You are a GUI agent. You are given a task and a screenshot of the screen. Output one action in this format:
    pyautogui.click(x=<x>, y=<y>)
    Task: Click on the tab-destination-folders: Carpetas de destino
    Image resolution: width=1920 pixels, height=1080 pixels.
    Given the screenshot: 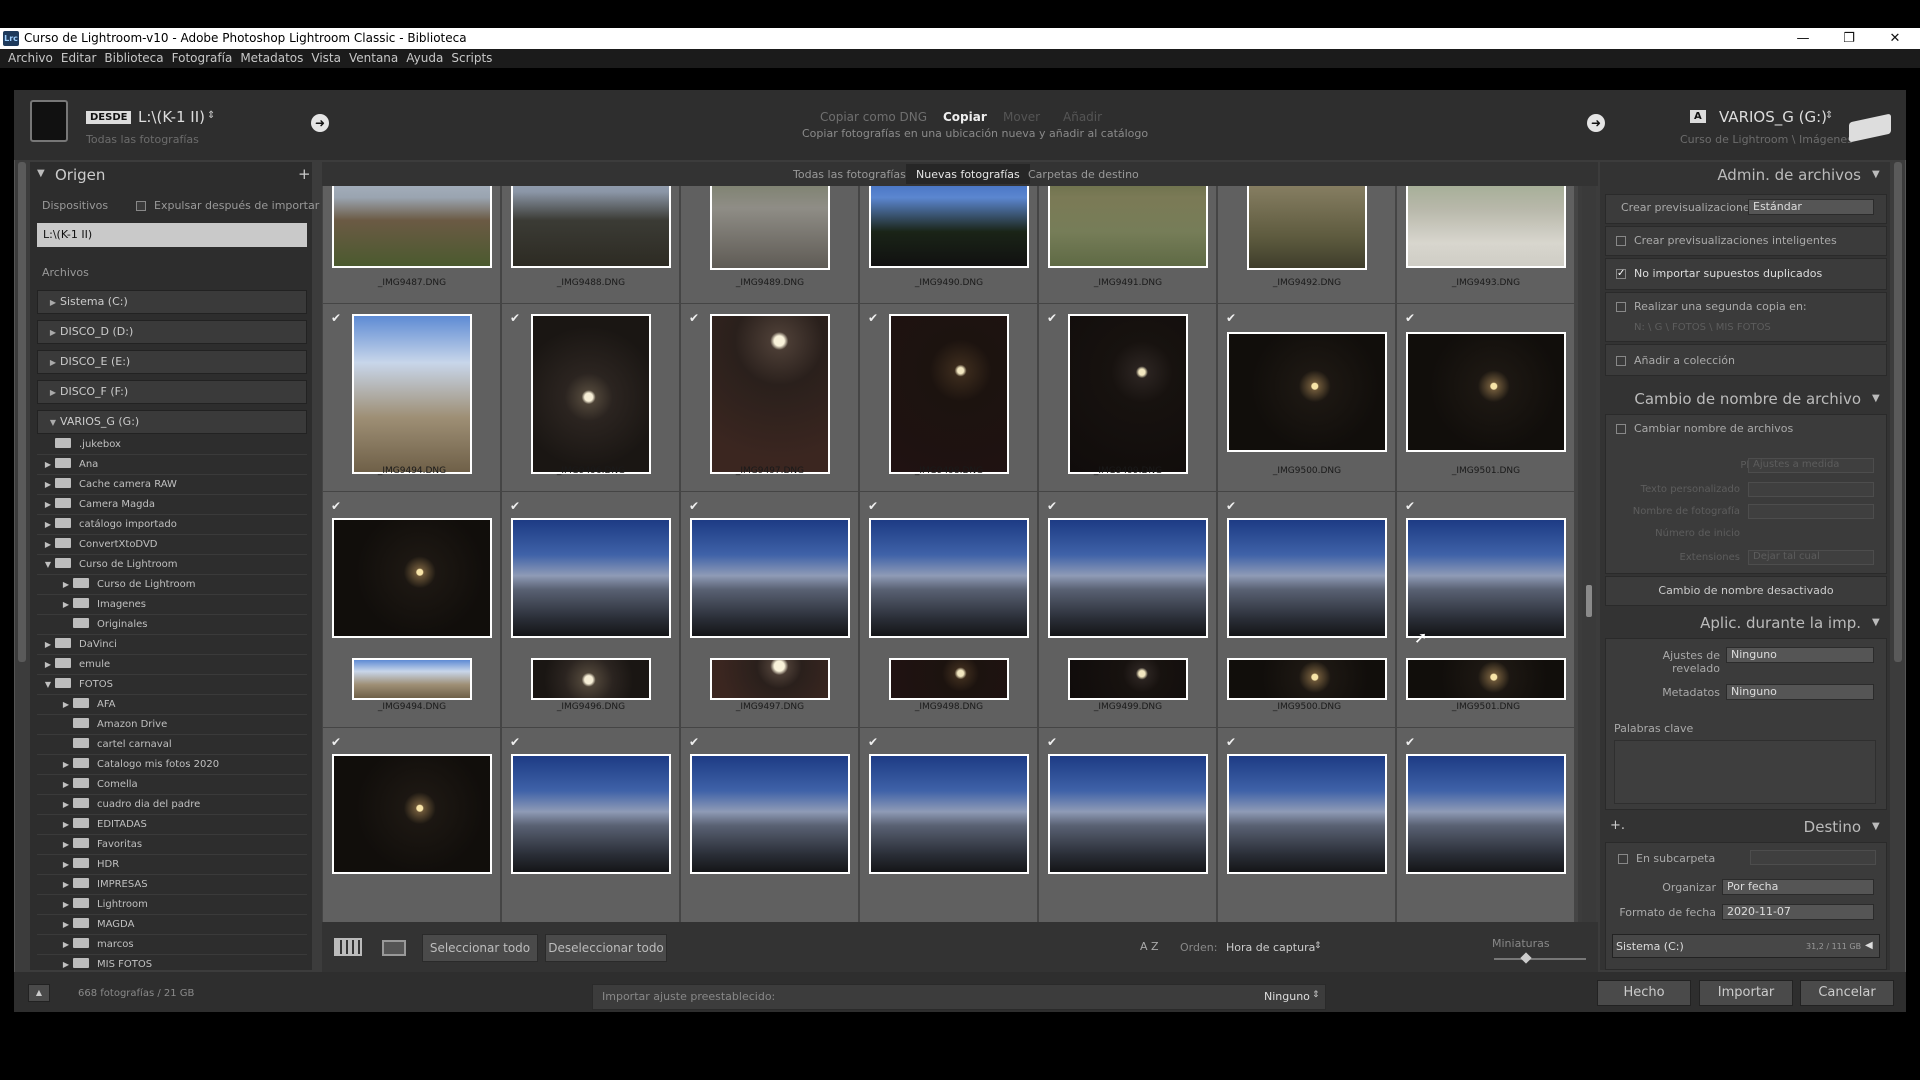 What is the action you would take?
    pyautogui.click(x=1083, y=174)
    